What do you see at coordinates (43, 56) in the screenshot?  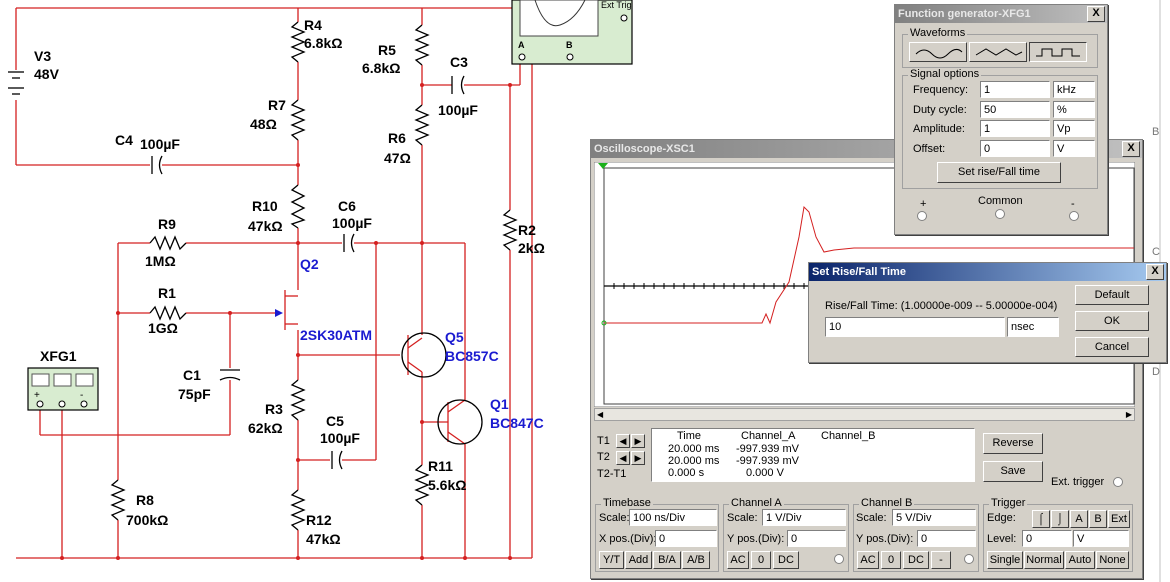 I see `v3-ref: V3` at bounding box center [43, 56].